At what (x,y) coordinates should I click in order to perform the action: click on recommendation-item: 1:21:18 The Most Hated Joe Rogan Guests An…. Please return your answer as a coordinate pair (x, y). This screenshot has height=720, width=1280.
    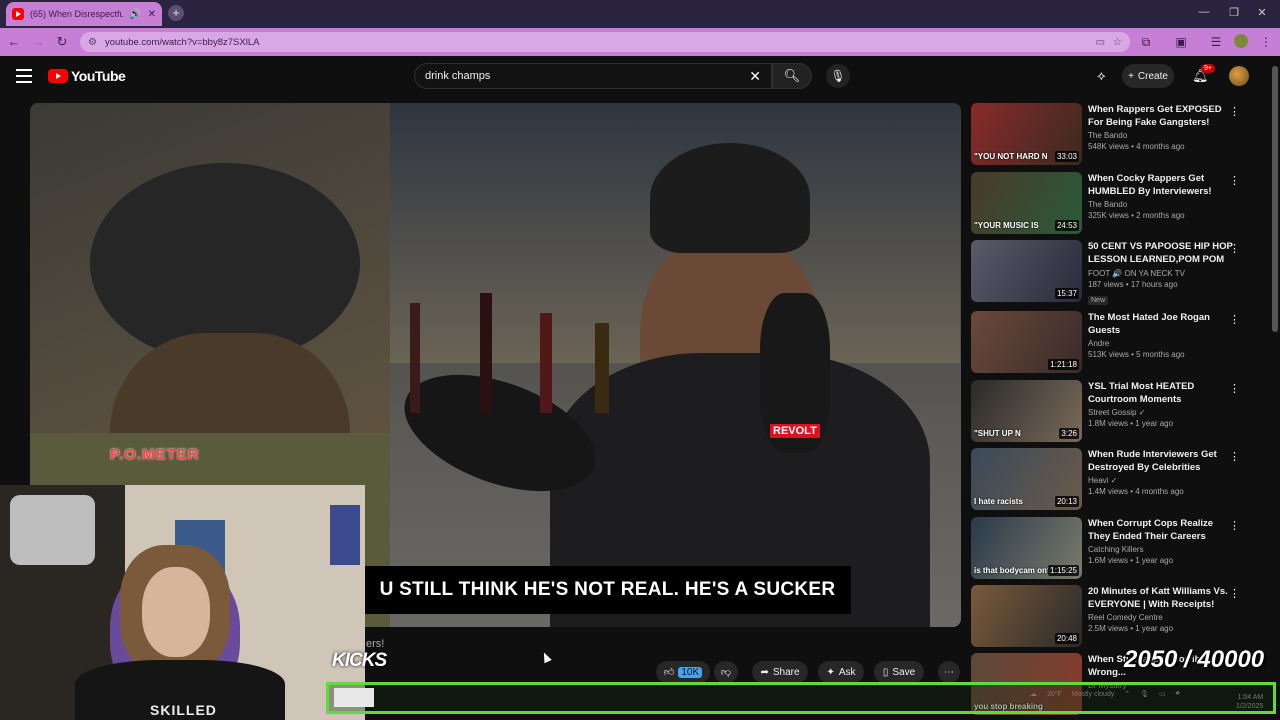
    Looking at the image, I should click on (1116, 342).